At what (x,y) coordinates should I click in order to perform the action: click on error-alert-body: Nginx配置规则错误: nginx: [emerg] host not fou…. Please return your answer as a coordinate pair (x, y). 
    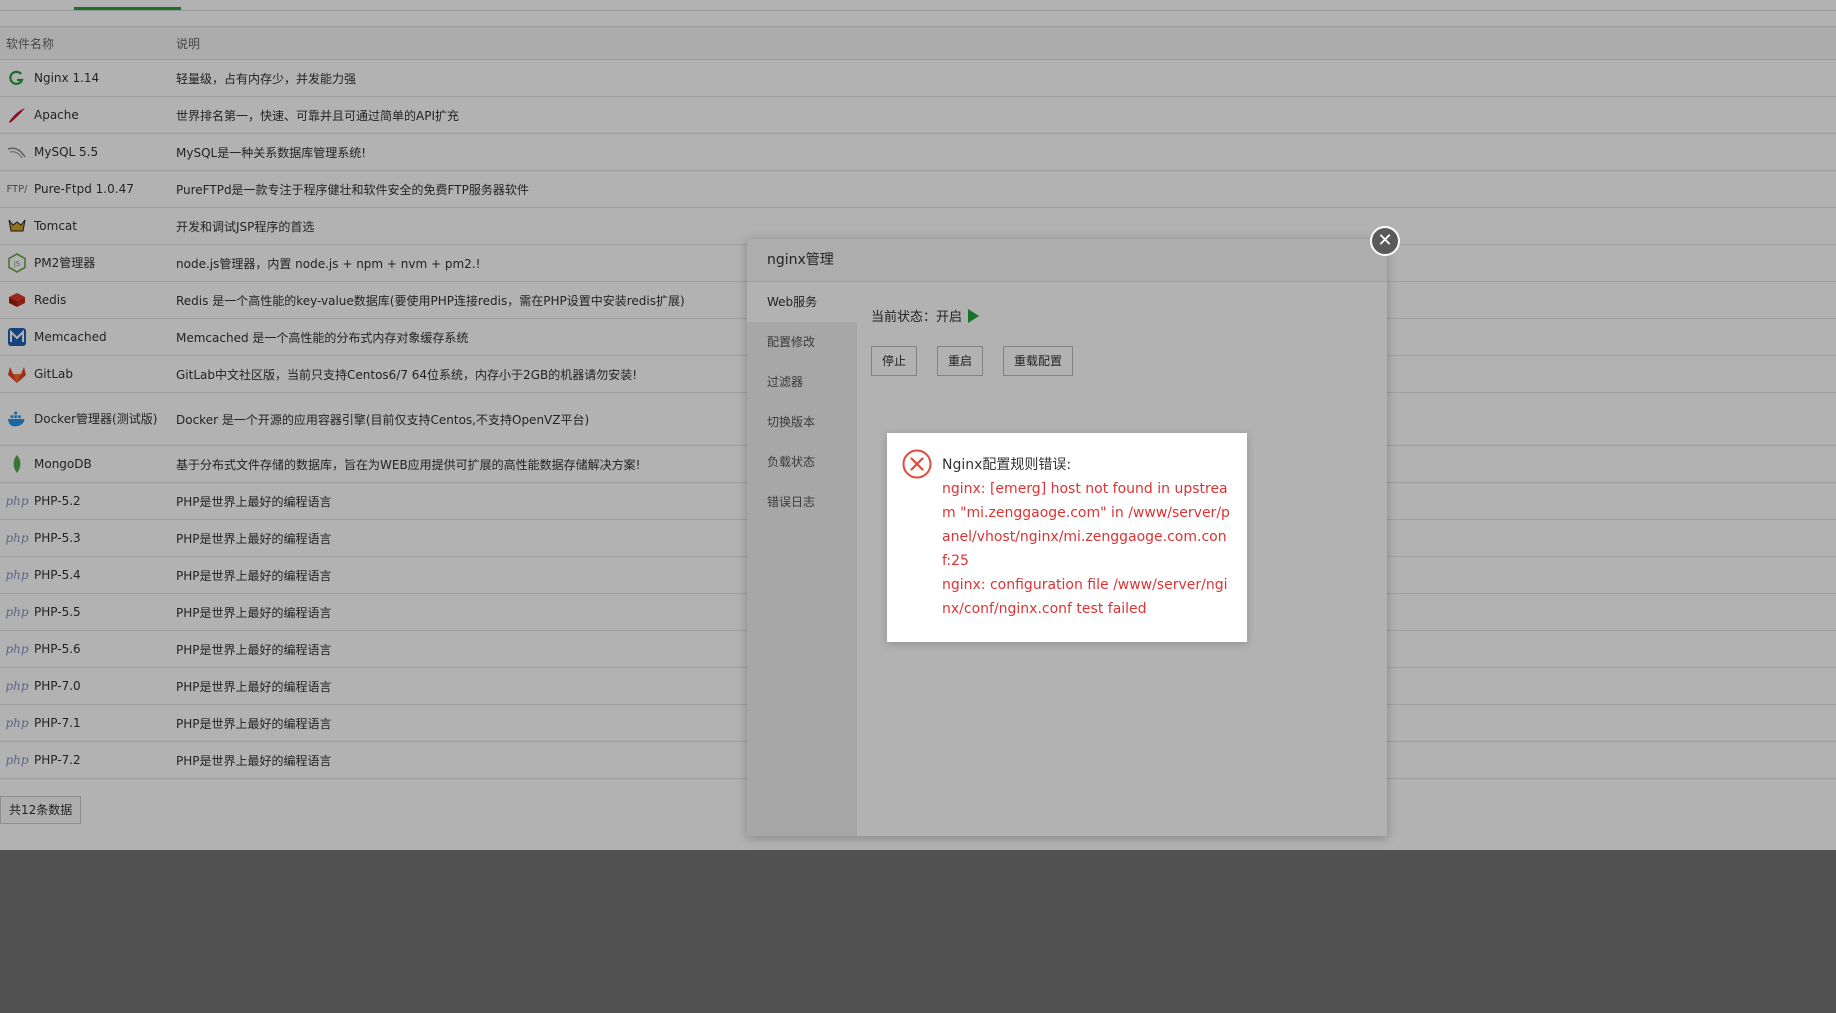
    Looking at the image, I should click on (1087, 537).